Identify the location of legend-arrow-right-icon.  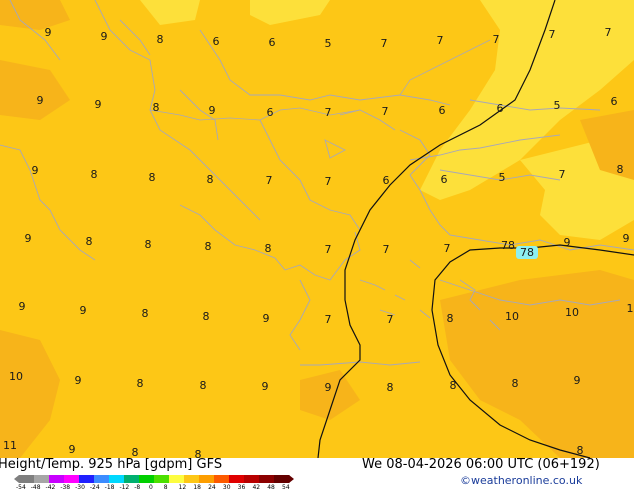
(291, 479).